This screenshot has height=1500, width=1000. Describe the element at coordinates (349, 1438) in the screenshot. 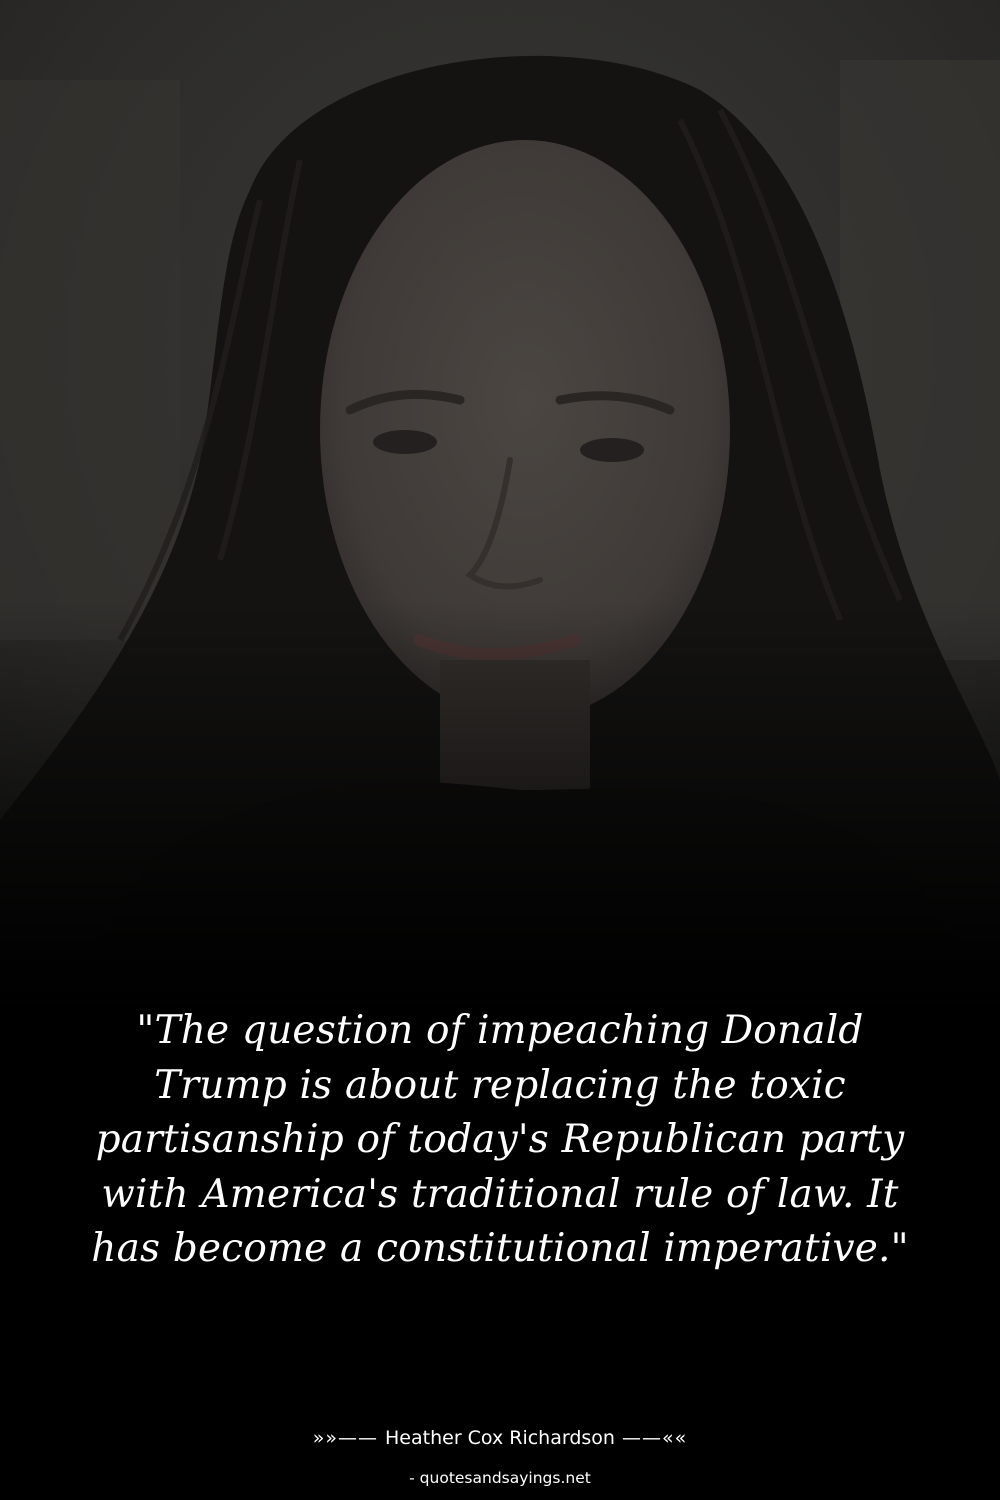

I see `author-prefix-ornament: »»——` at that location.